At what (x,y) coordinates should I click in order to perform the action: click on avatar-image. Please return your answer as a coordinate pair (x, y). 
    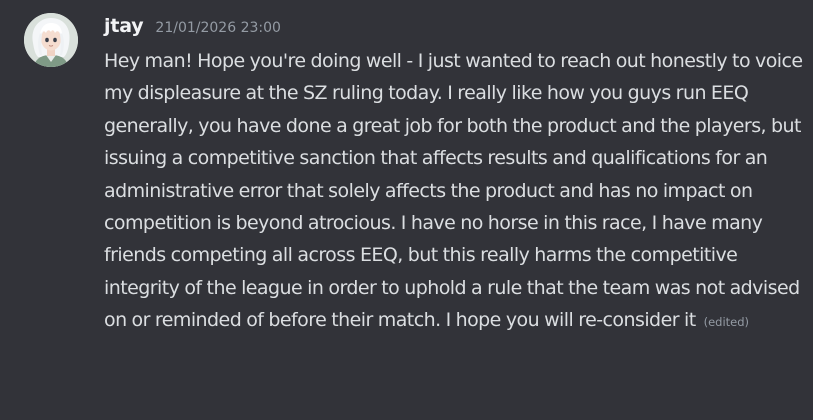
    Looking at the image, I should click on (51, 40).